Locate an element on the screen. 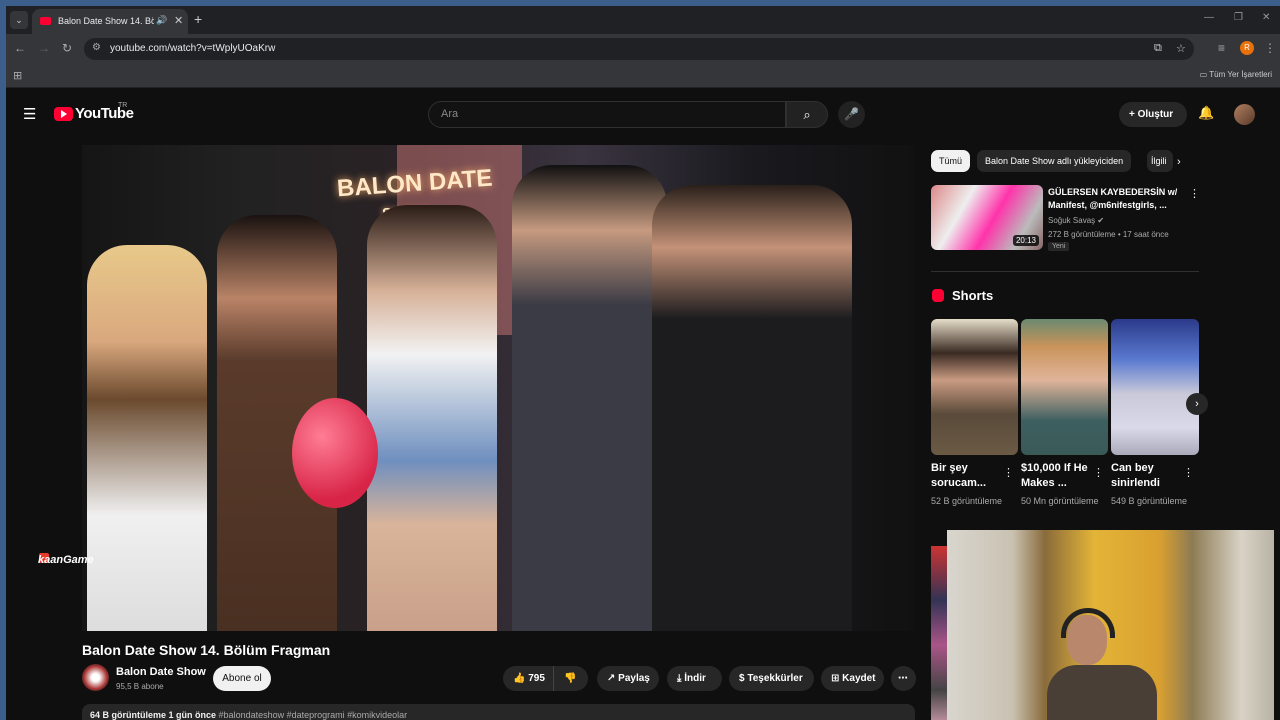 Image resolution: width=1280 pixels, height=720 pixels. restore-icon: ❐ is located at coordinates (1238, 17).